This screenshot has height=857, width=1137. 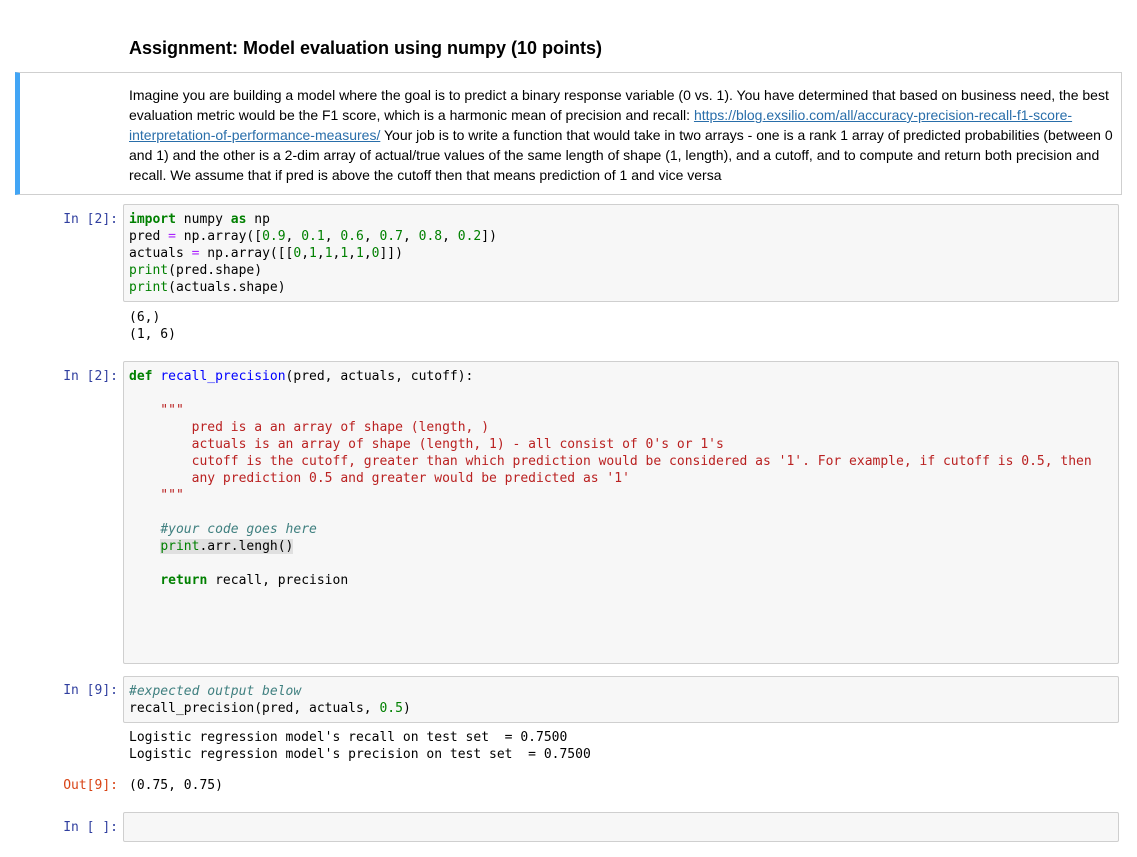 What do you see at coordinates (352, 236) in the screenshot?
I see `code-number: 0.6` at bounding box center [352, 236].